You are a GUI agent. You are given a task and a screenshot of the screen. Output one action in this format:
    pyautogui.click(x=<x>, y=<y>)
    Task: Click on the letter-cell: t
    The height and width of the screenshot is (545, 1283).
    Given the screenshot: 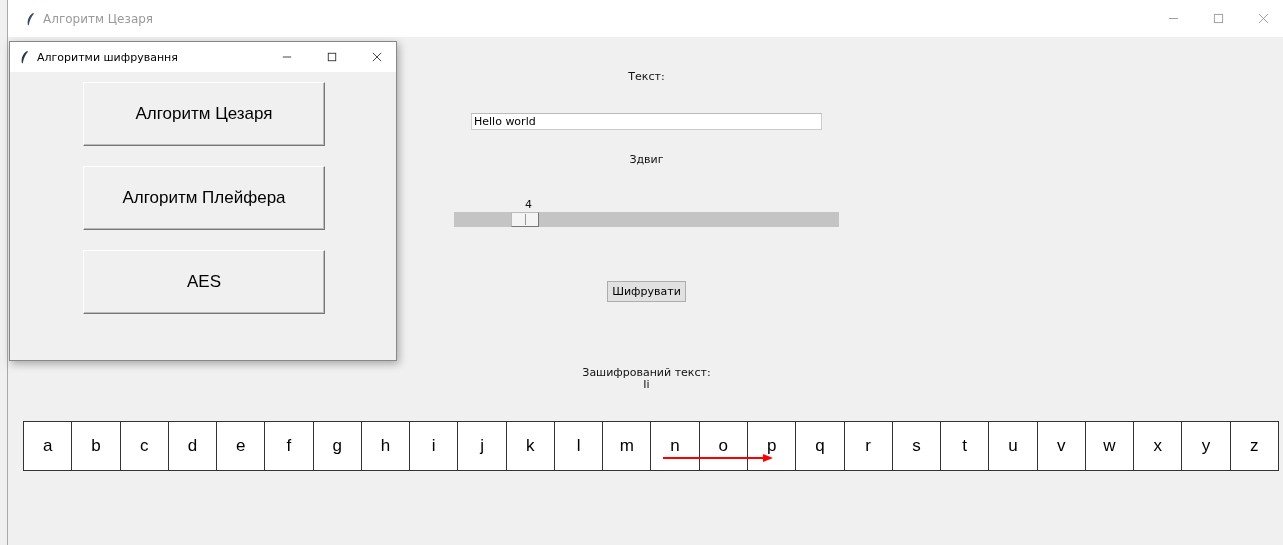 What is the action you would take?
    pyautogui.click(x=965, y=446)
    